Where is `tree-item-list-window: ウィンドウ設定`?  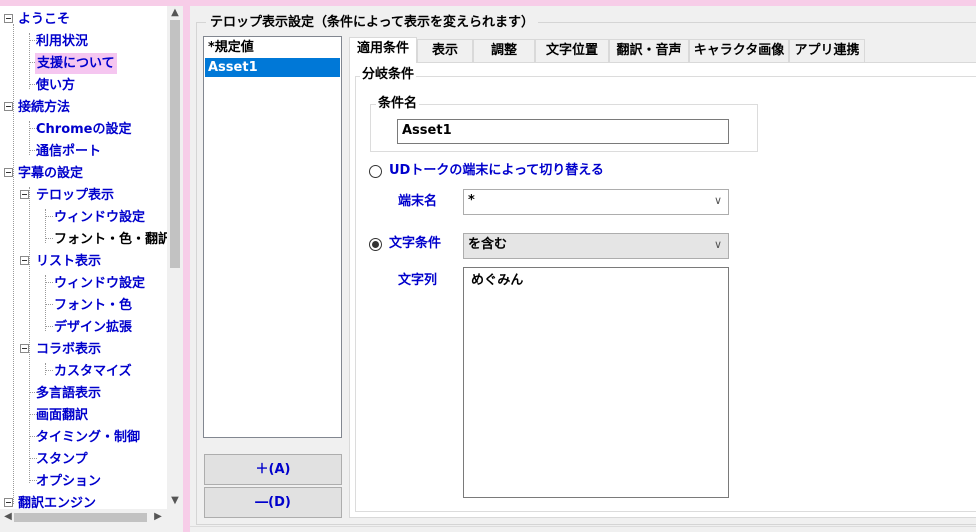
tree-item-list-window: ウィンドウ設定 is located at coordinates (99, 283).